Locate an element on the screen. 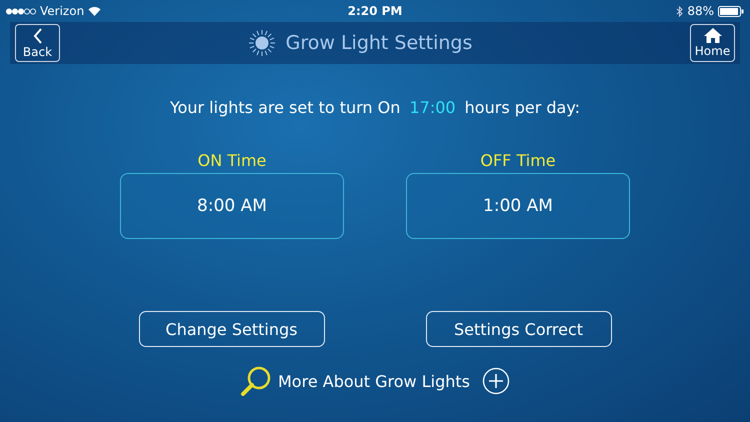 This screenshot has height=422, width=750. action-button: Change Settings is located at coordinates (231, 329).